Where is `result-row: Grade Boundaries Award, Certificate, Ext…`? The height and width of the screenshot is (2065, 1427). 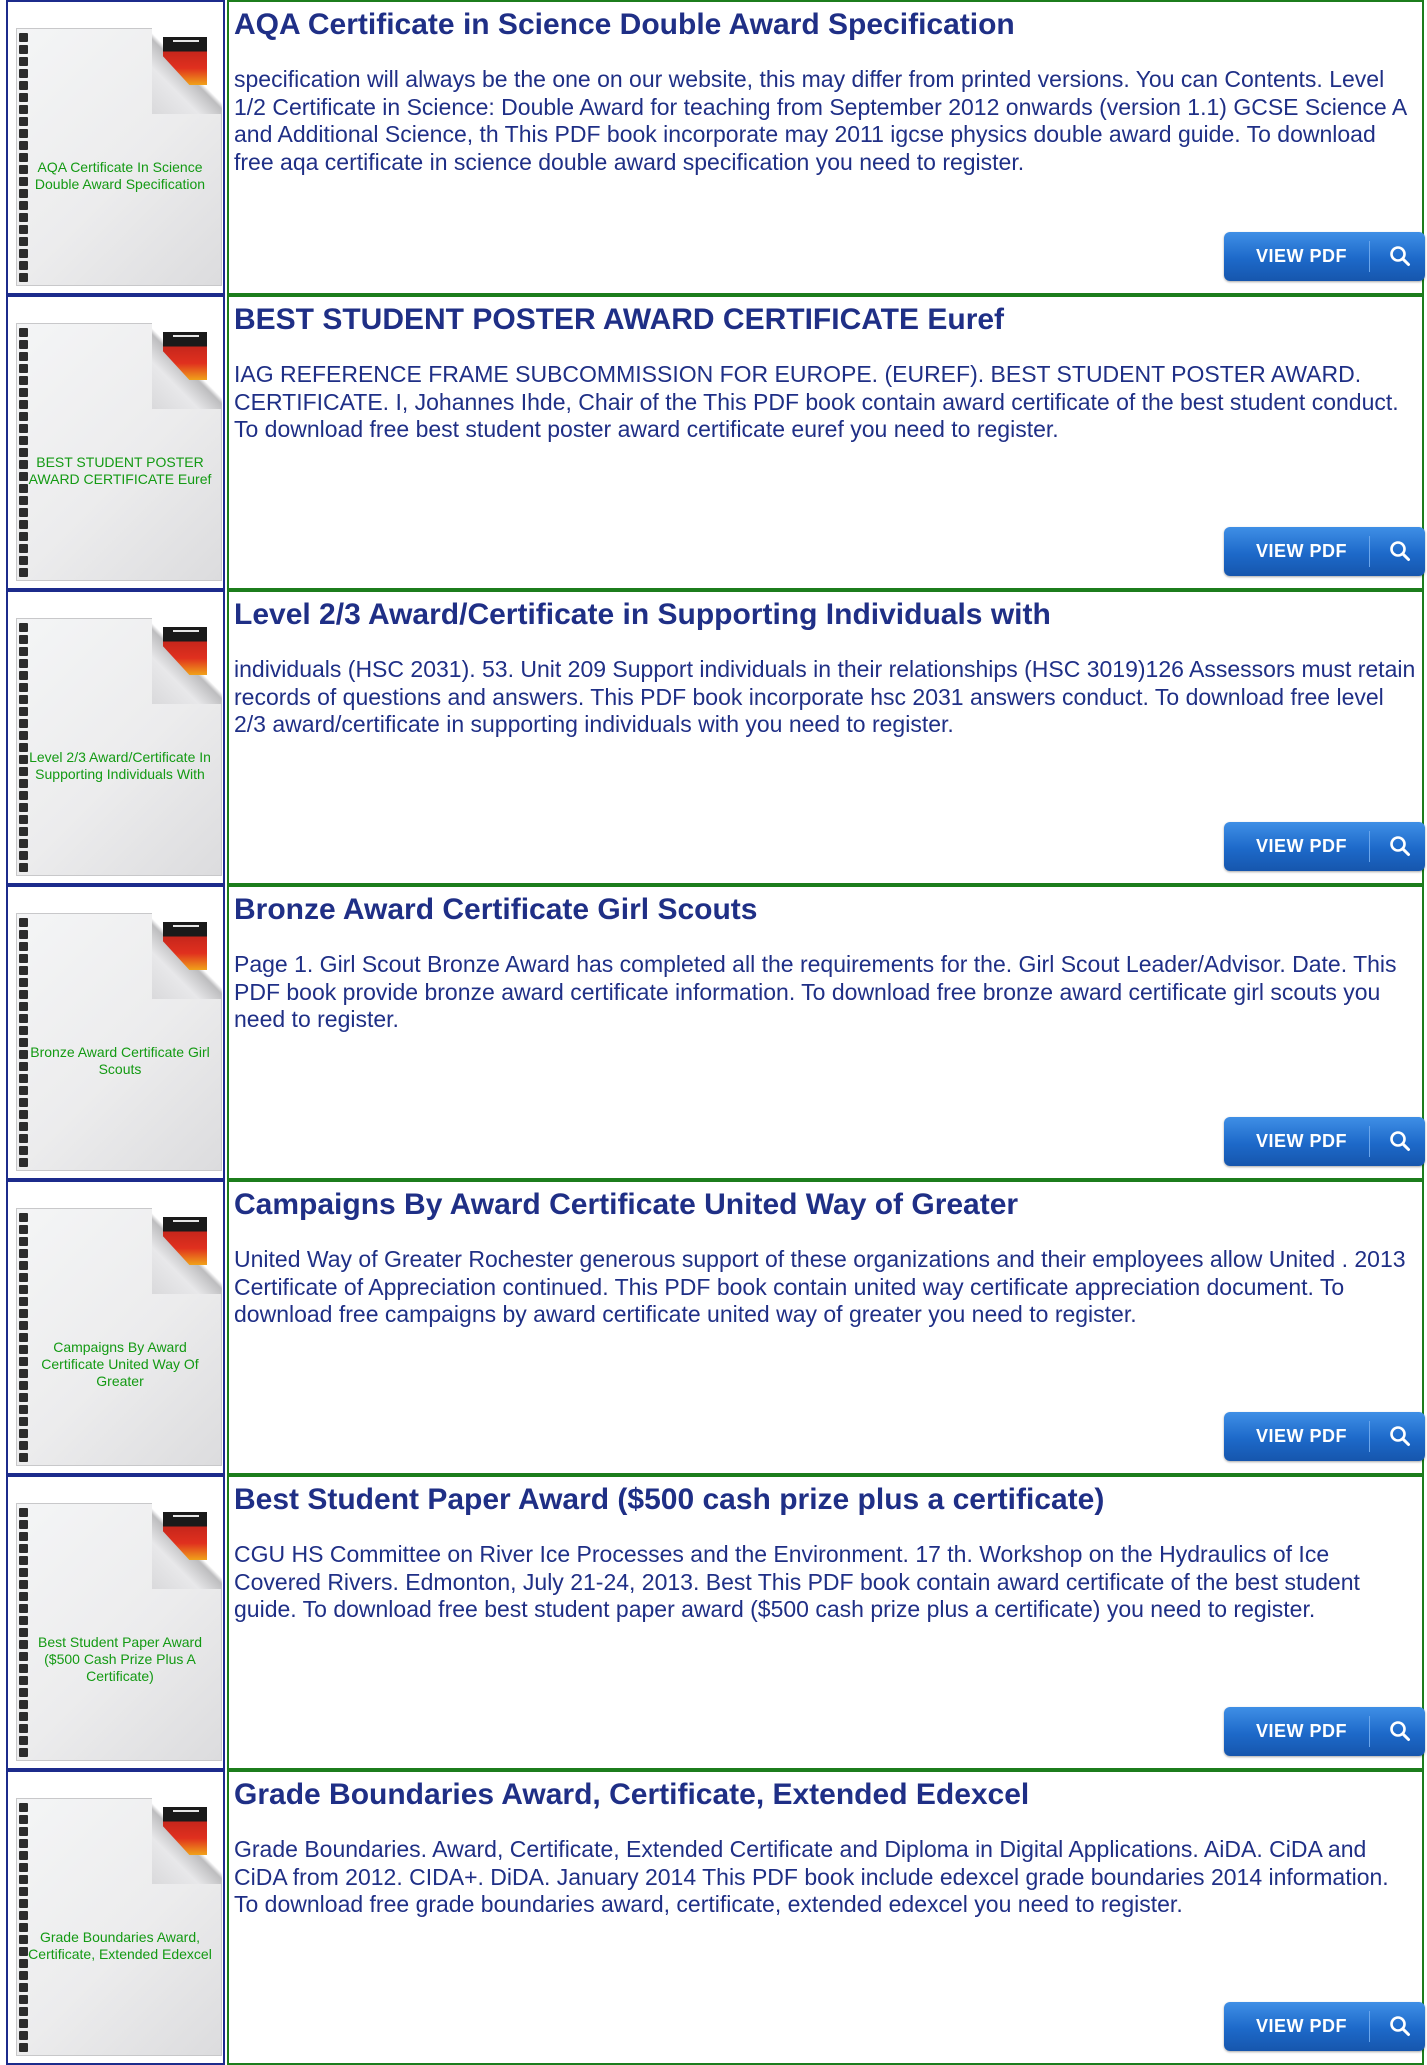 result-row: Grade Boundaries Award, Certificate, Ext… is located at coordinates (713, 1917).